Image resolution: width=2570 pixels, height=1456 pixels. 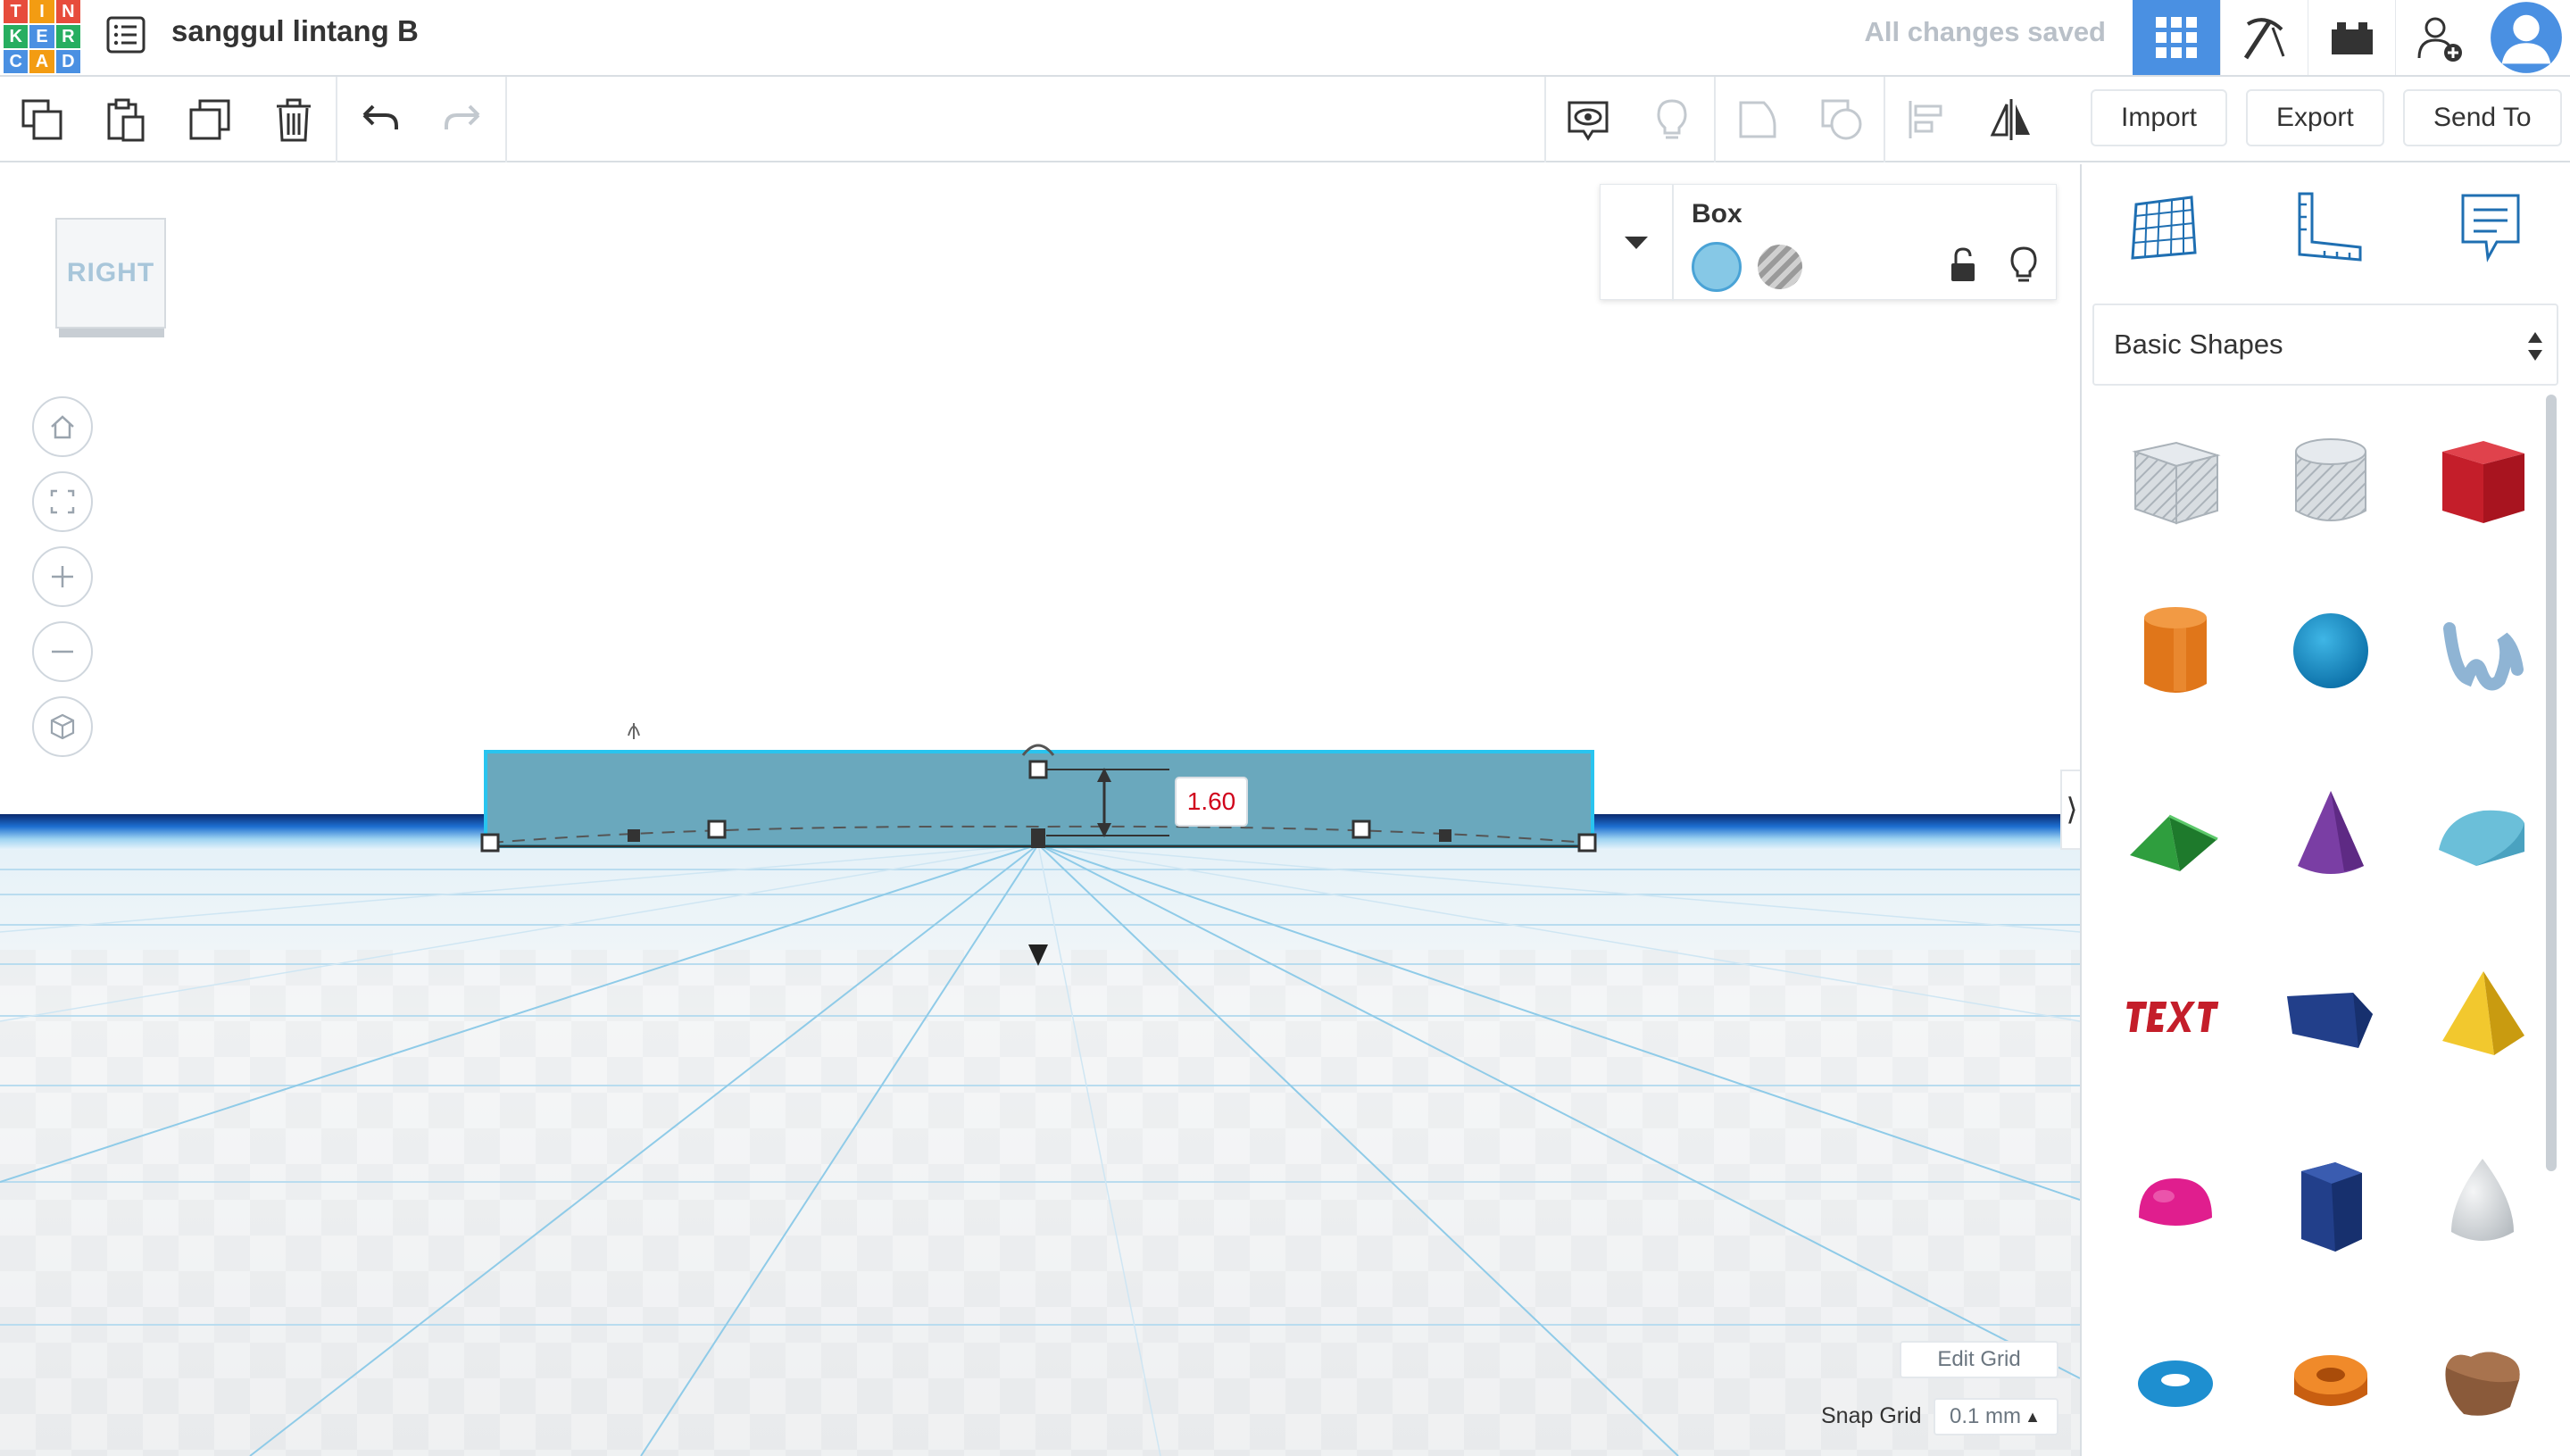 What do you see at coordinates (1963, 265) in the screenshot?
I see `unlock-icon` at bounding box center [1963, 265].